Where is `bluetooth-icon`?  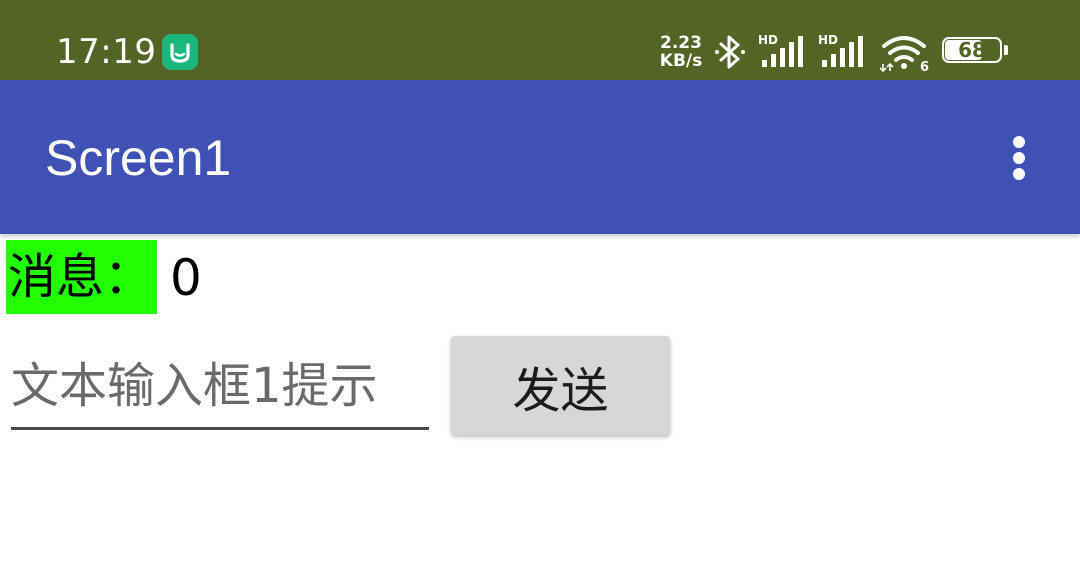 bluetooth-icon is located at coordinates (730, 52).